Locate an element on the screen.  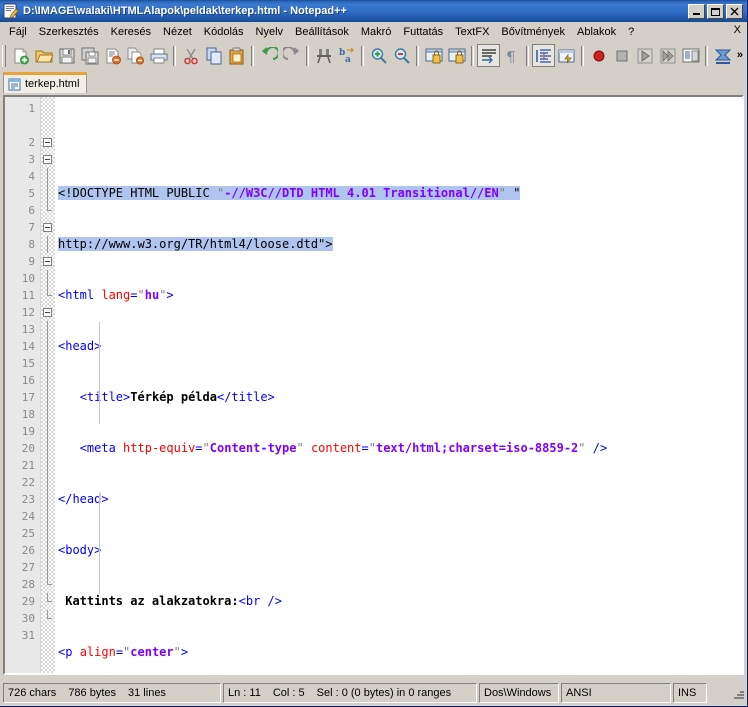
maximize-button is located at coordinates (715, 11).